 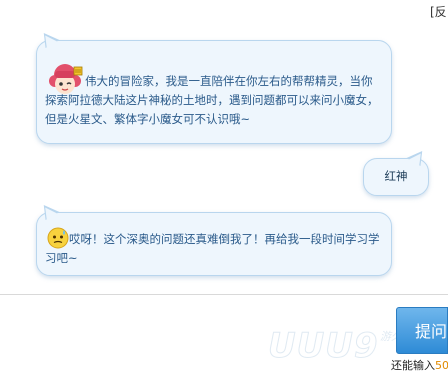 I want to click on remaining-prefix: 还能输入, so click(x=413, y=365).